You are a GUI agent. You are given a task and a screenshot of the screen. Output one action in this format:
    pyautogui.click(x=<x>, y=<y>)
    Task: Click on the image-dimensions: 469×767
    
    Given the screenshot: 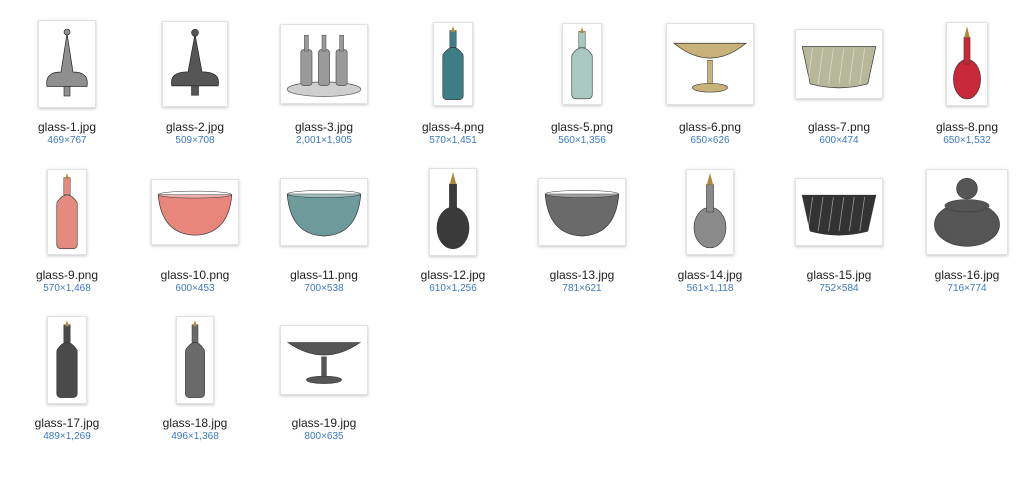 What is the action you would take?
    pyautogui.click(x=67, y=140)
    